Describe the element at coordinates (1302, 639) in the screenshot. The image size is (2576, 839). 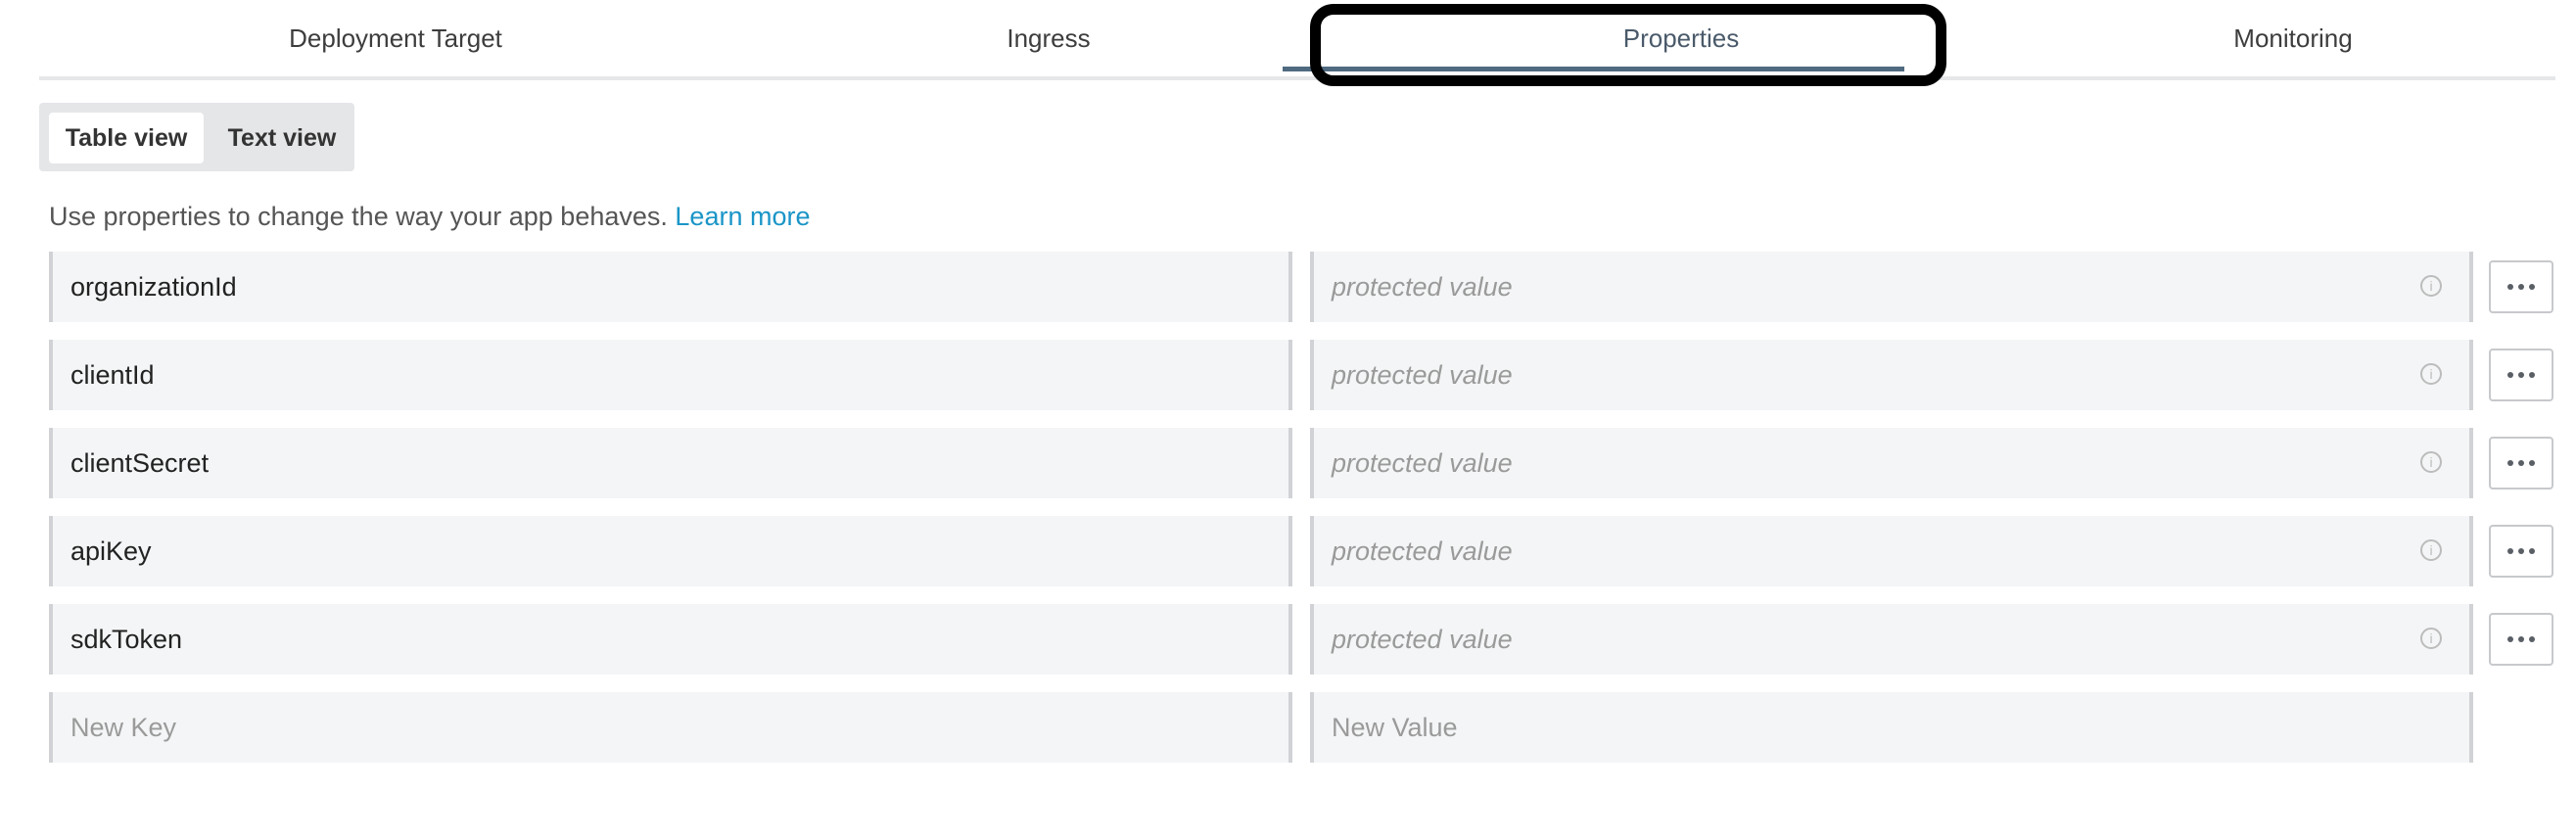
I see `property-row: sdkToken protected value i` at that location.